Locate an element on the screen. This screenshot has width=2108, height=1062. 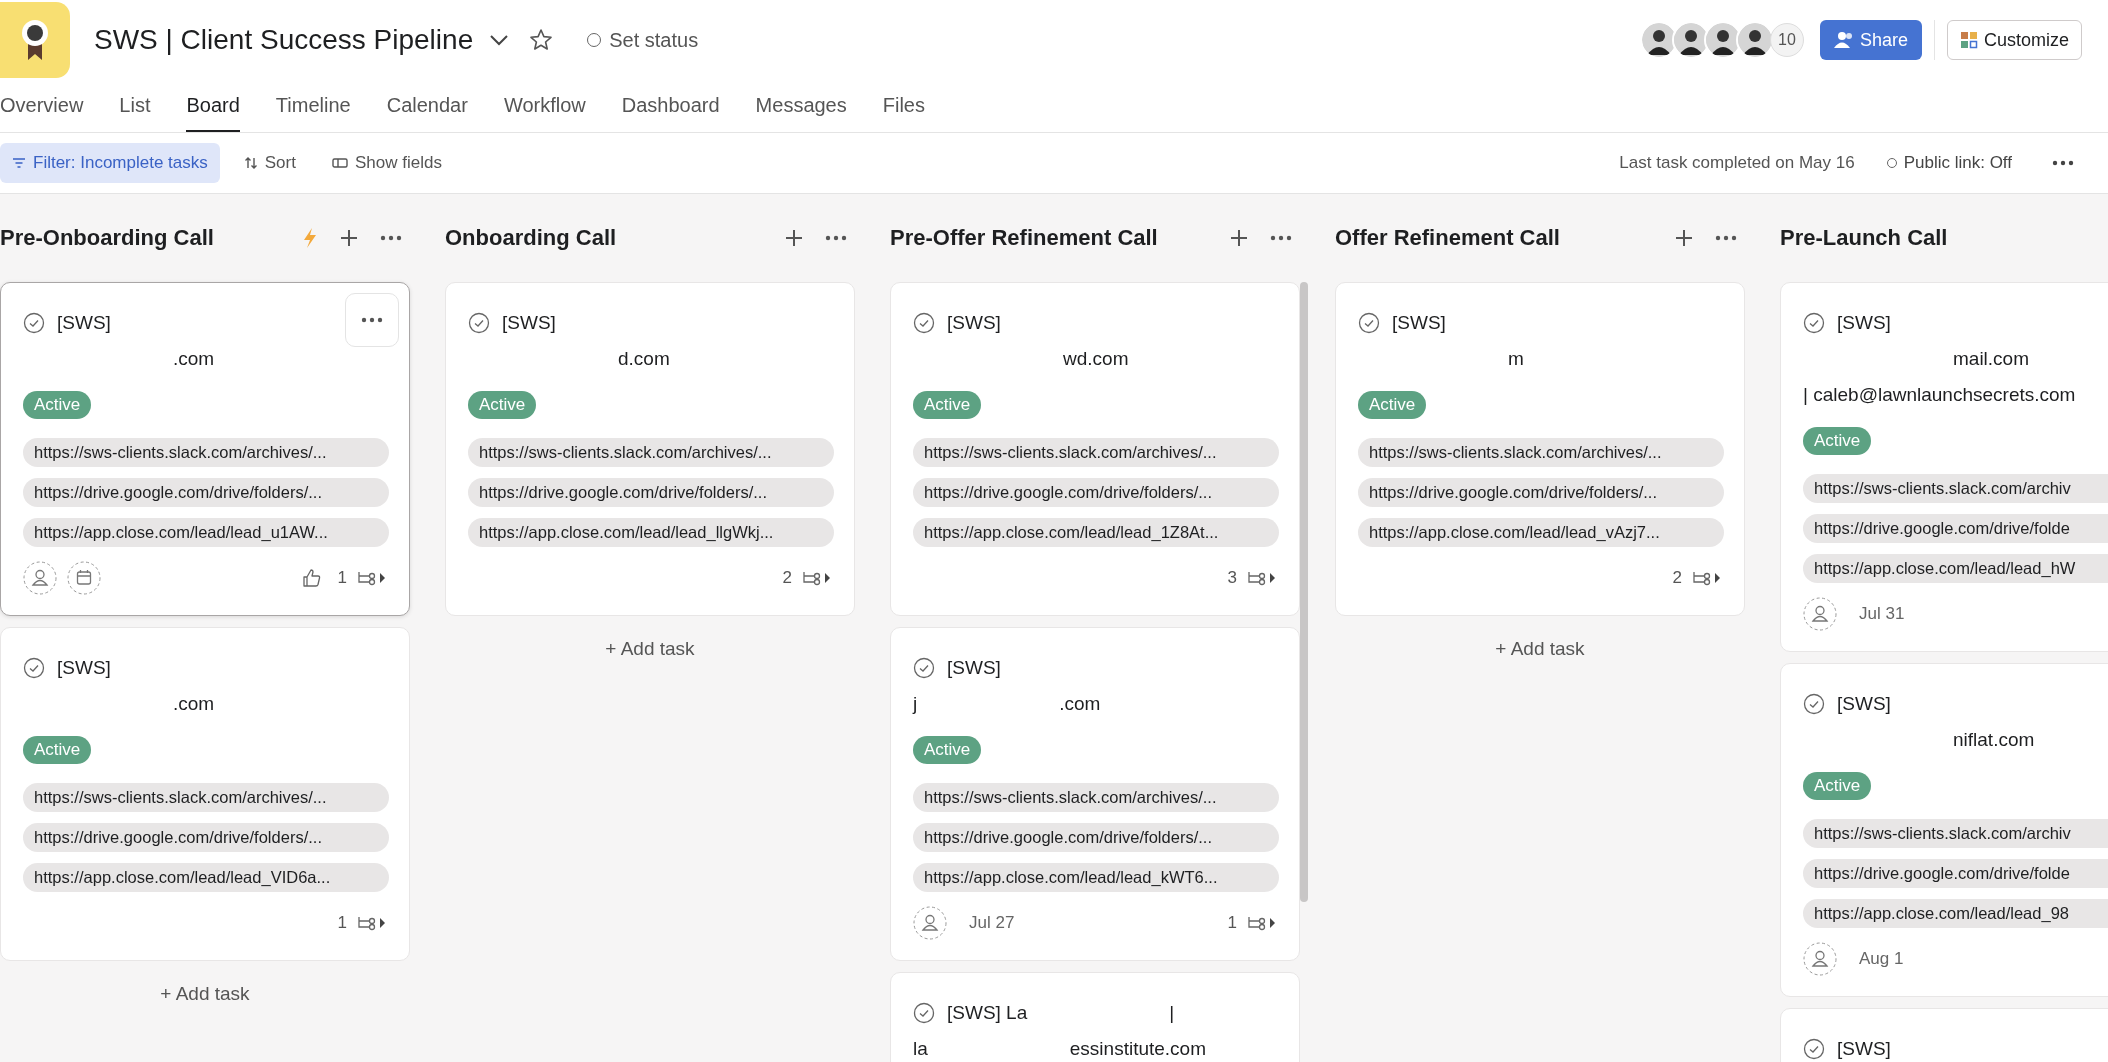
chevron-down-icon is located at coordinates (499, 40).